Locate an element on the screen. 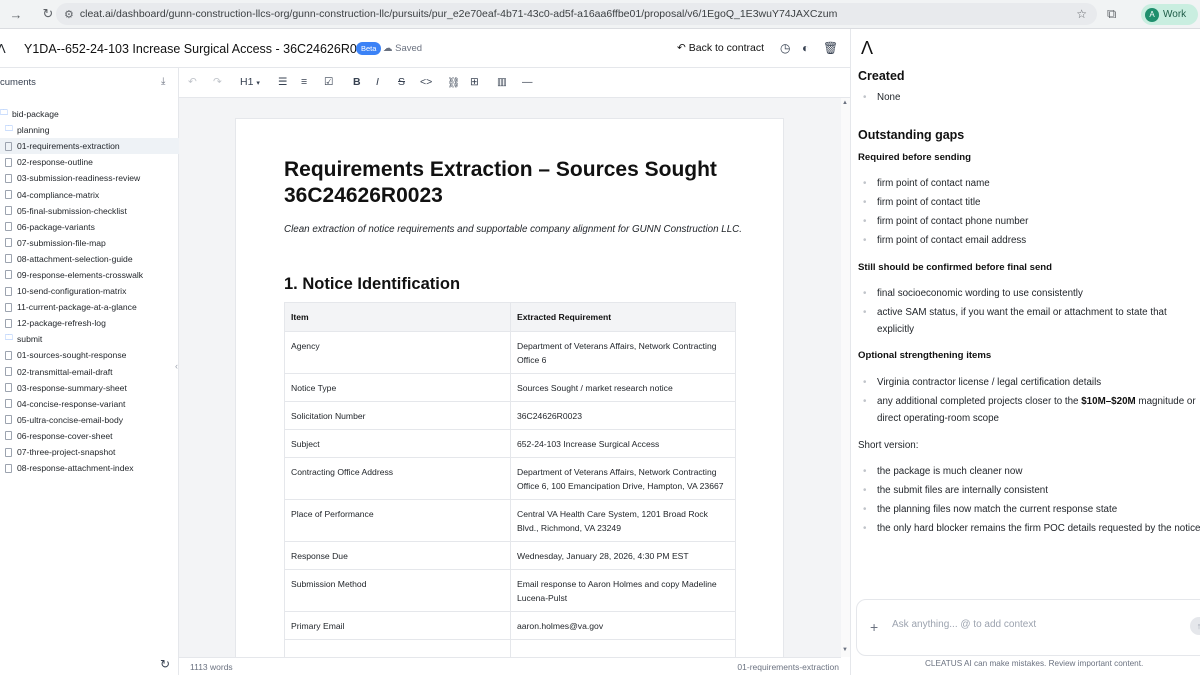 Image resolution: width=1200 pixels, height=675 pixels. tree-item-label: 05-ultra-concise-email-body is located at coordinates (70, 419).